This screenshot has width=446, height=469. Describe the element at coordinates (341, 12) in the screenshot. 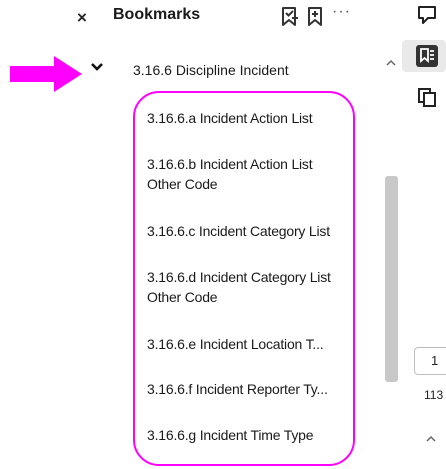

I see `more-options-icon: ···` at that location.